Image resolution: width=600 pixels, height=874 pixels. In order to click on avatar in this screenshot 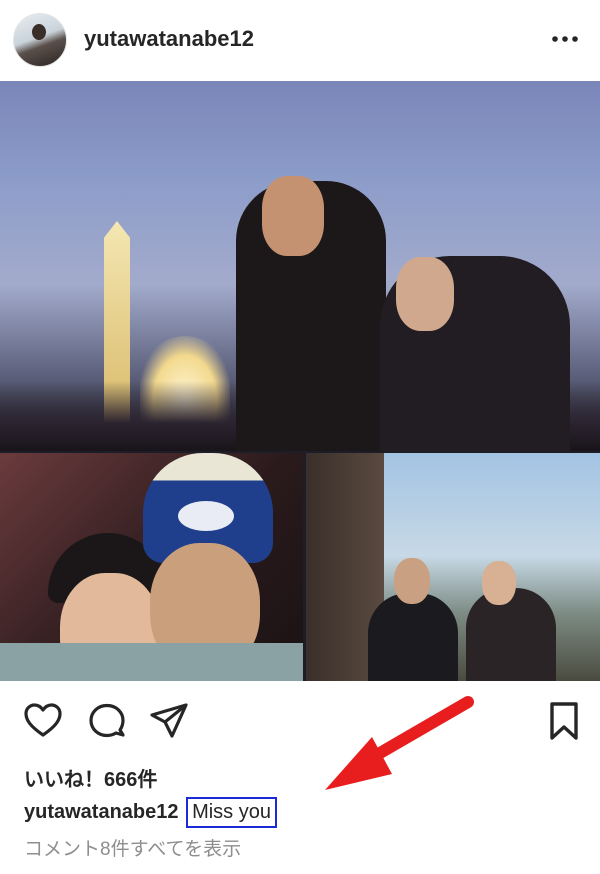, I will do `click(40, 40)`.